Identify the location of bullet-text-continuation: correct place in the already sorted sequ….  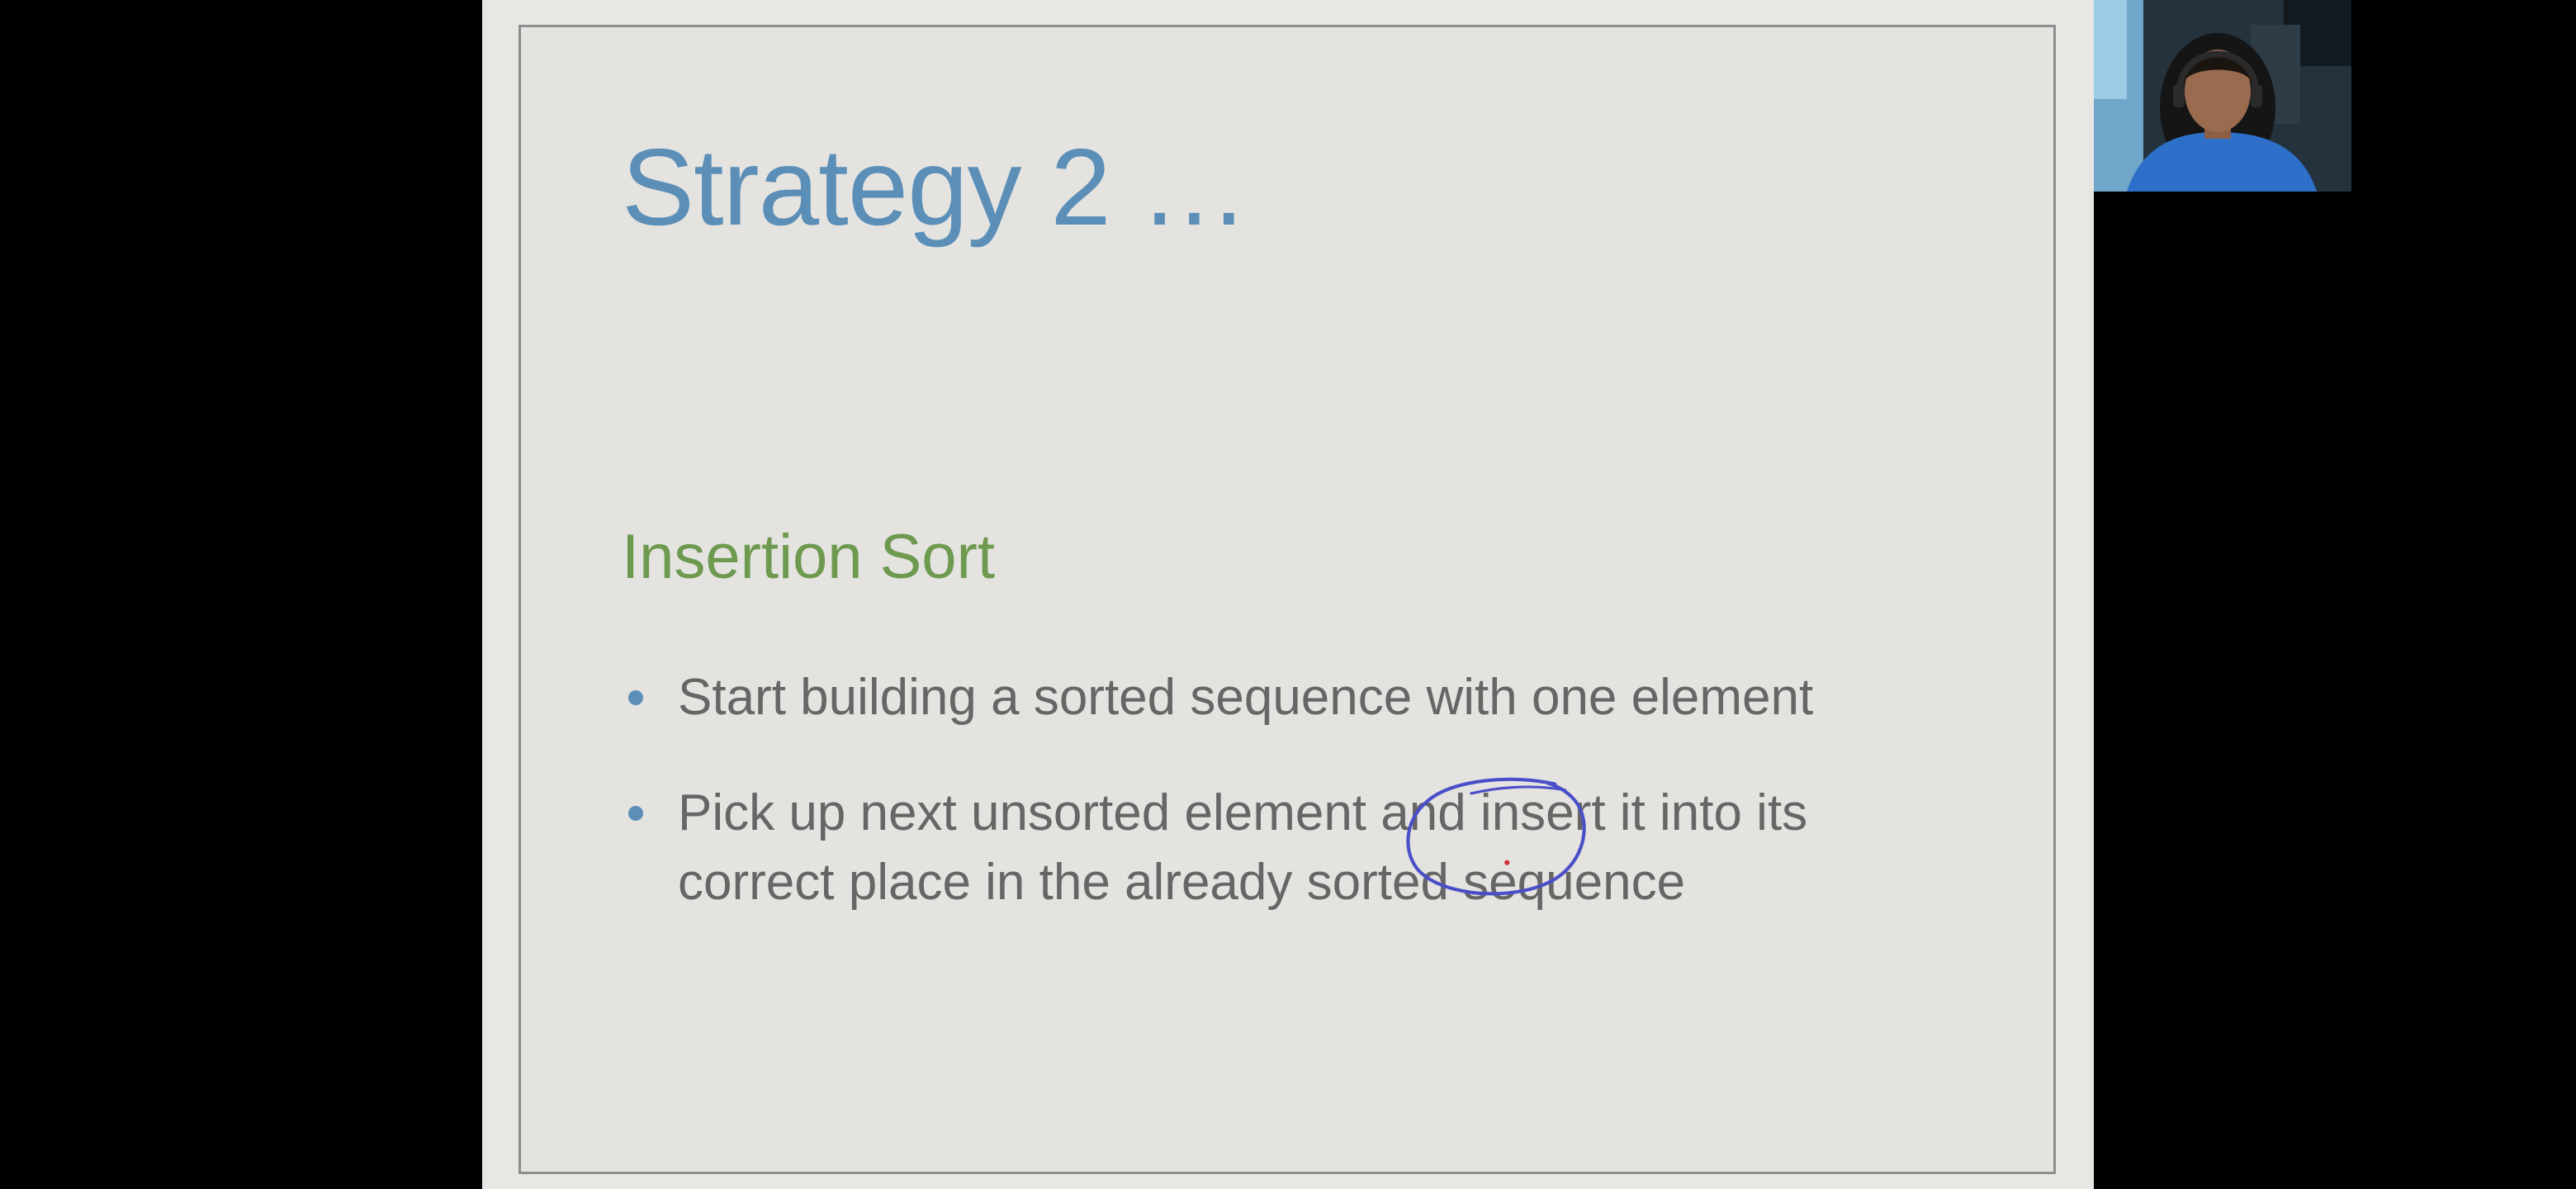
(1182, 882).